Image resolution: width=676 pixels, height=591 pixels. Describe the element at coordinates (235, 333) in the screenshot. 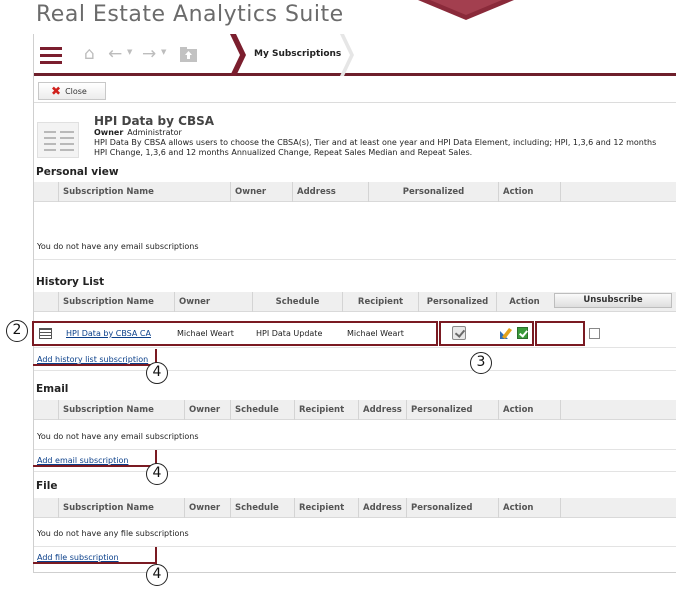

I see `annotation-box-row` at that location.